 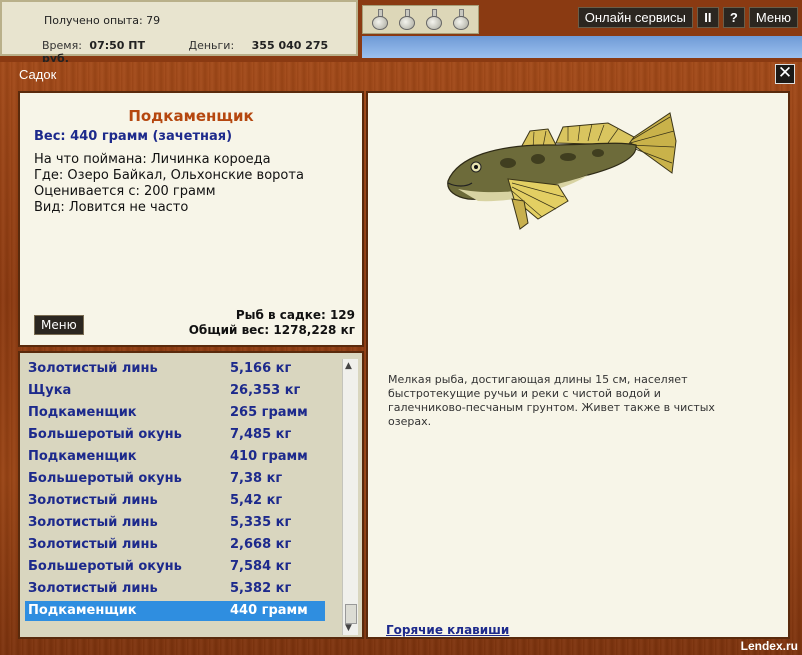 What do you see at coordinates (261, 434) in the screenshot?
I see `catch-row-weight: 7,485 кг` at bounding box center [261, 434].